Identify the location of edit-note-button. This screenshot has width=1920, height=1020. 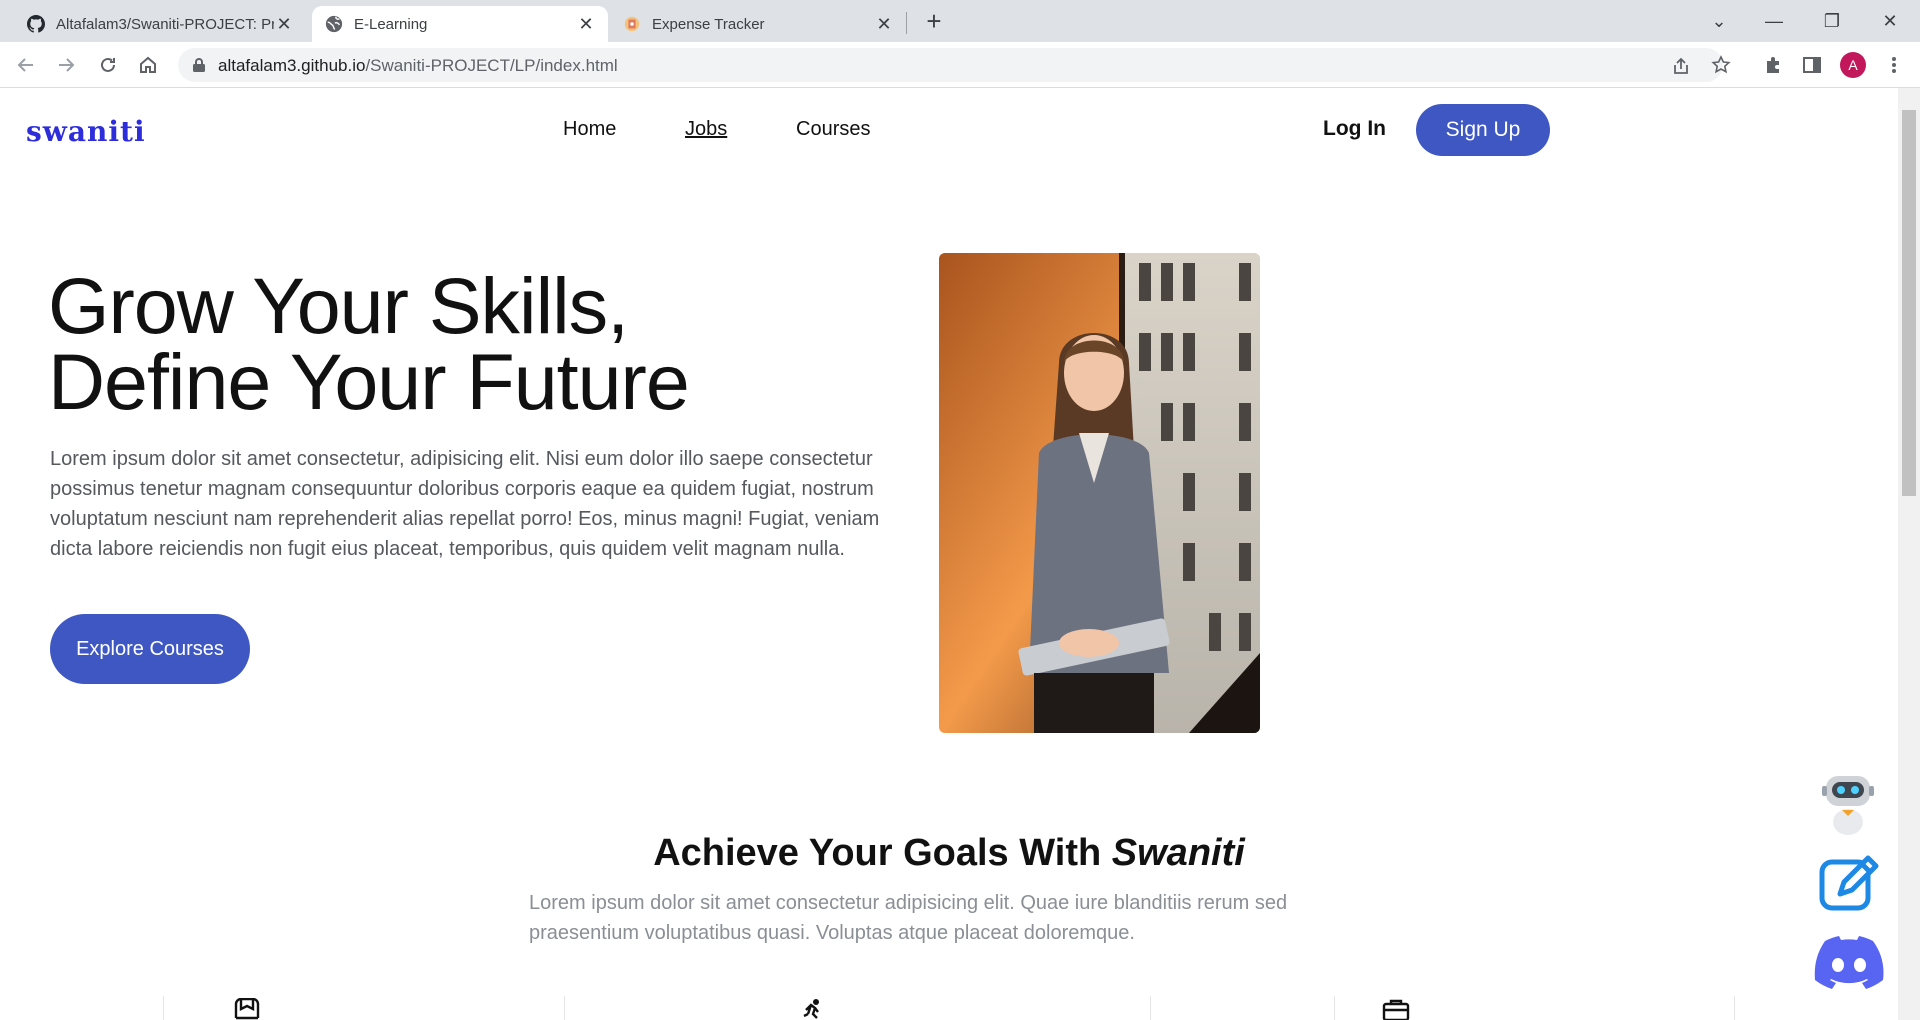
(1848, 886).